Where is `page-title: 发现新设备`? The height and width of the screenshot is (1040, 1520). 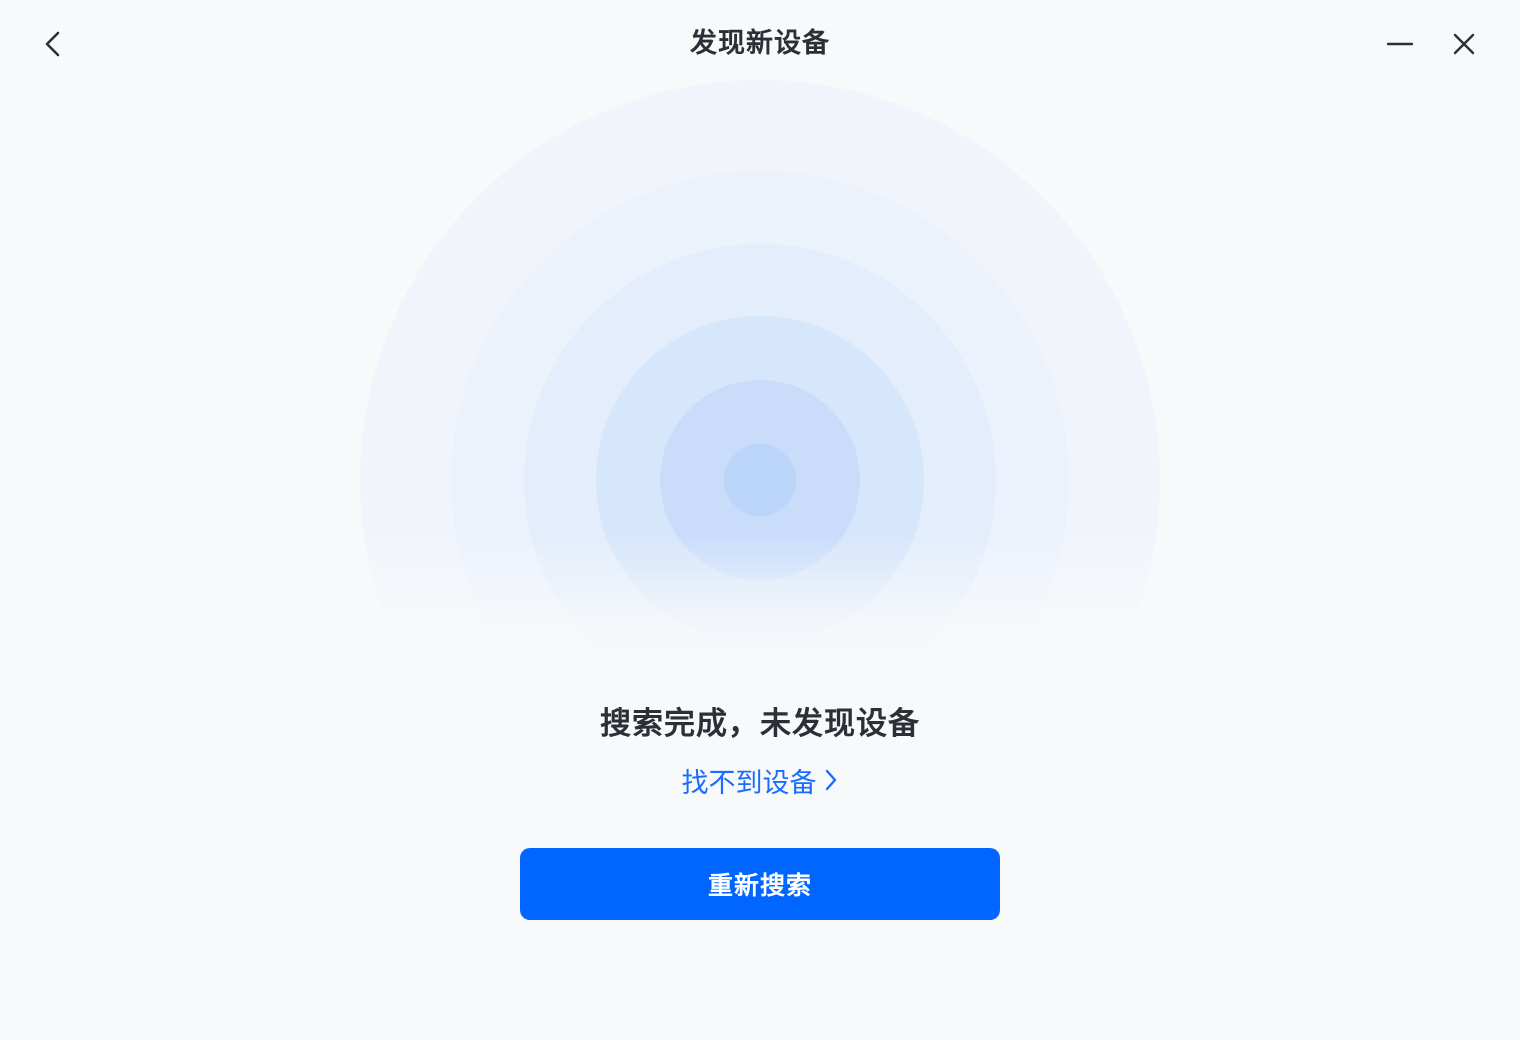 page-title: 发现新设备 is located at coordinates (760, 43).